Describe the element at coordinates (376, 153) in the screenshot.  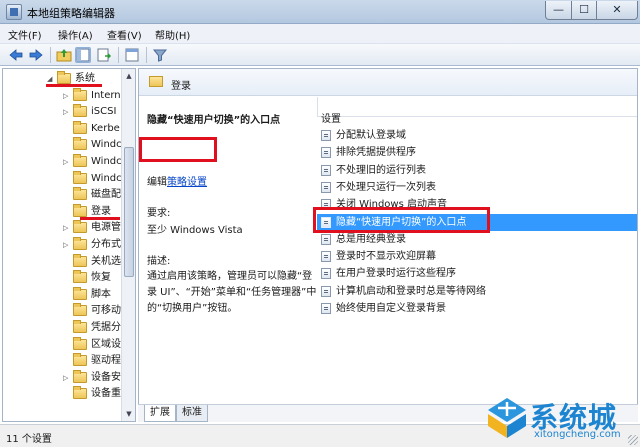
I see `setting-label: 排除凭据提供程序` at that location.